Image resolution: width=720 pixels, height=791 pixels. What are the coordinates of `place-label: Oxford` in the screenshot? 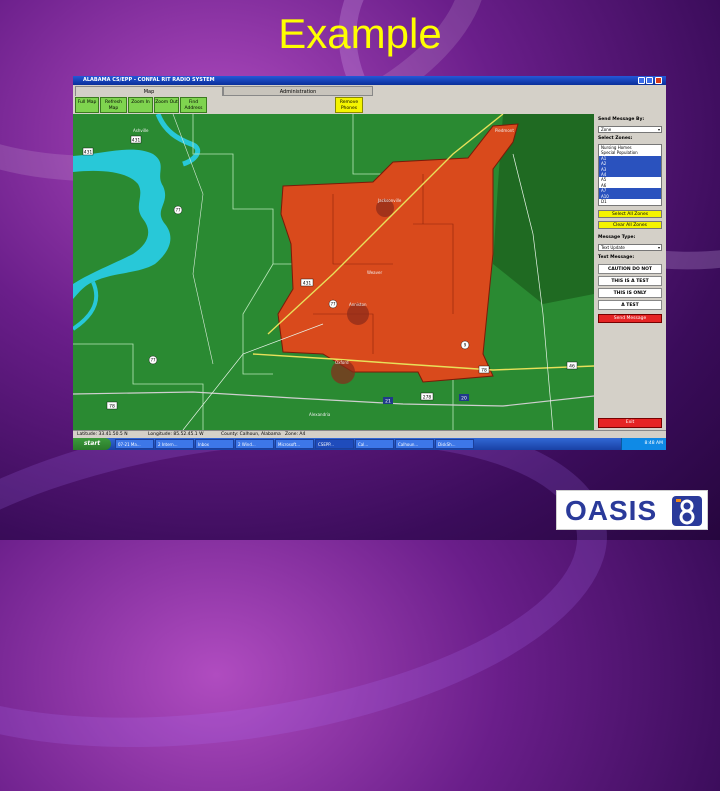 It's located at (342, 362).